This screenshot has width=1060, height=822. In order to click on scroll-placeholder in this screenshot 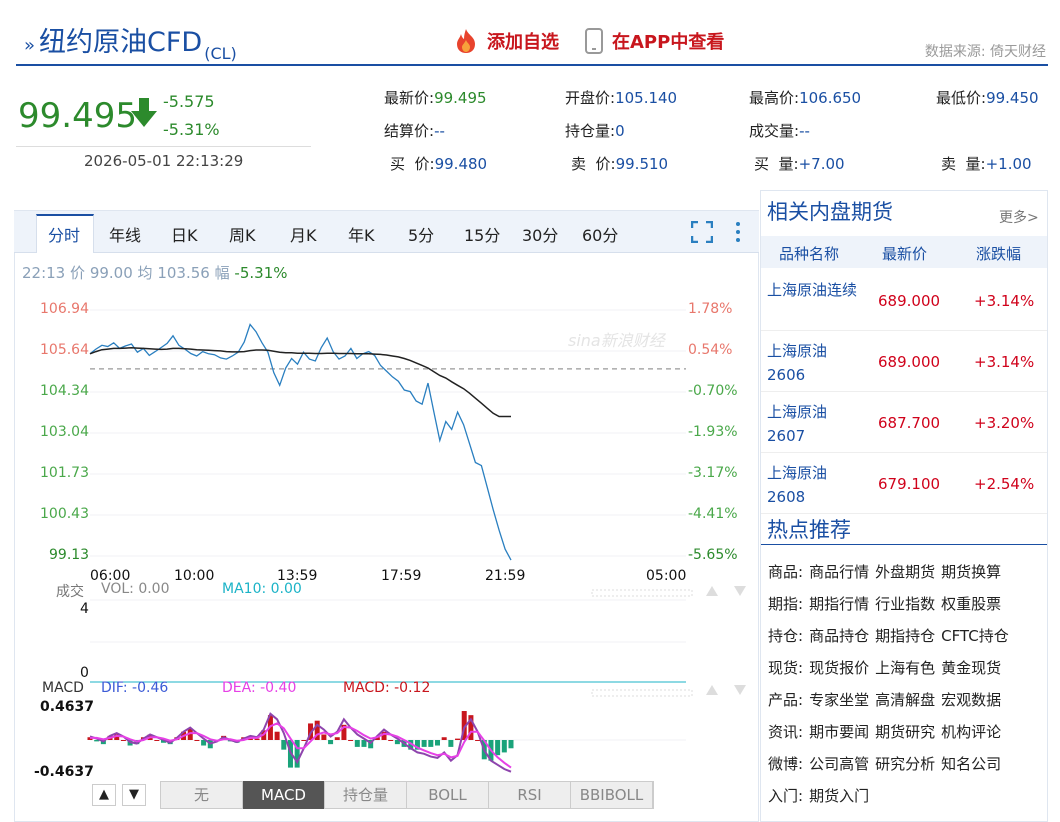, I will do `click(642, 593)`.